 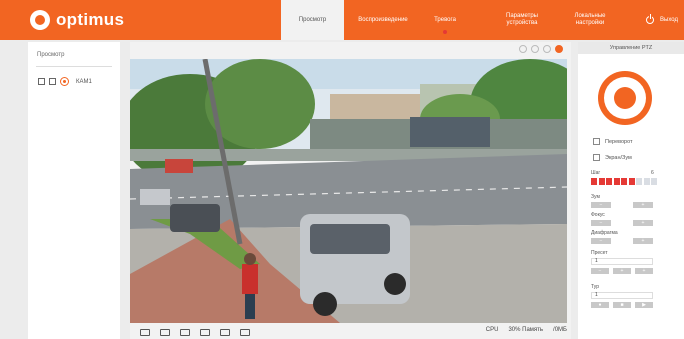 I want to click on logout-label: Выход, so click(x=669, y=20).